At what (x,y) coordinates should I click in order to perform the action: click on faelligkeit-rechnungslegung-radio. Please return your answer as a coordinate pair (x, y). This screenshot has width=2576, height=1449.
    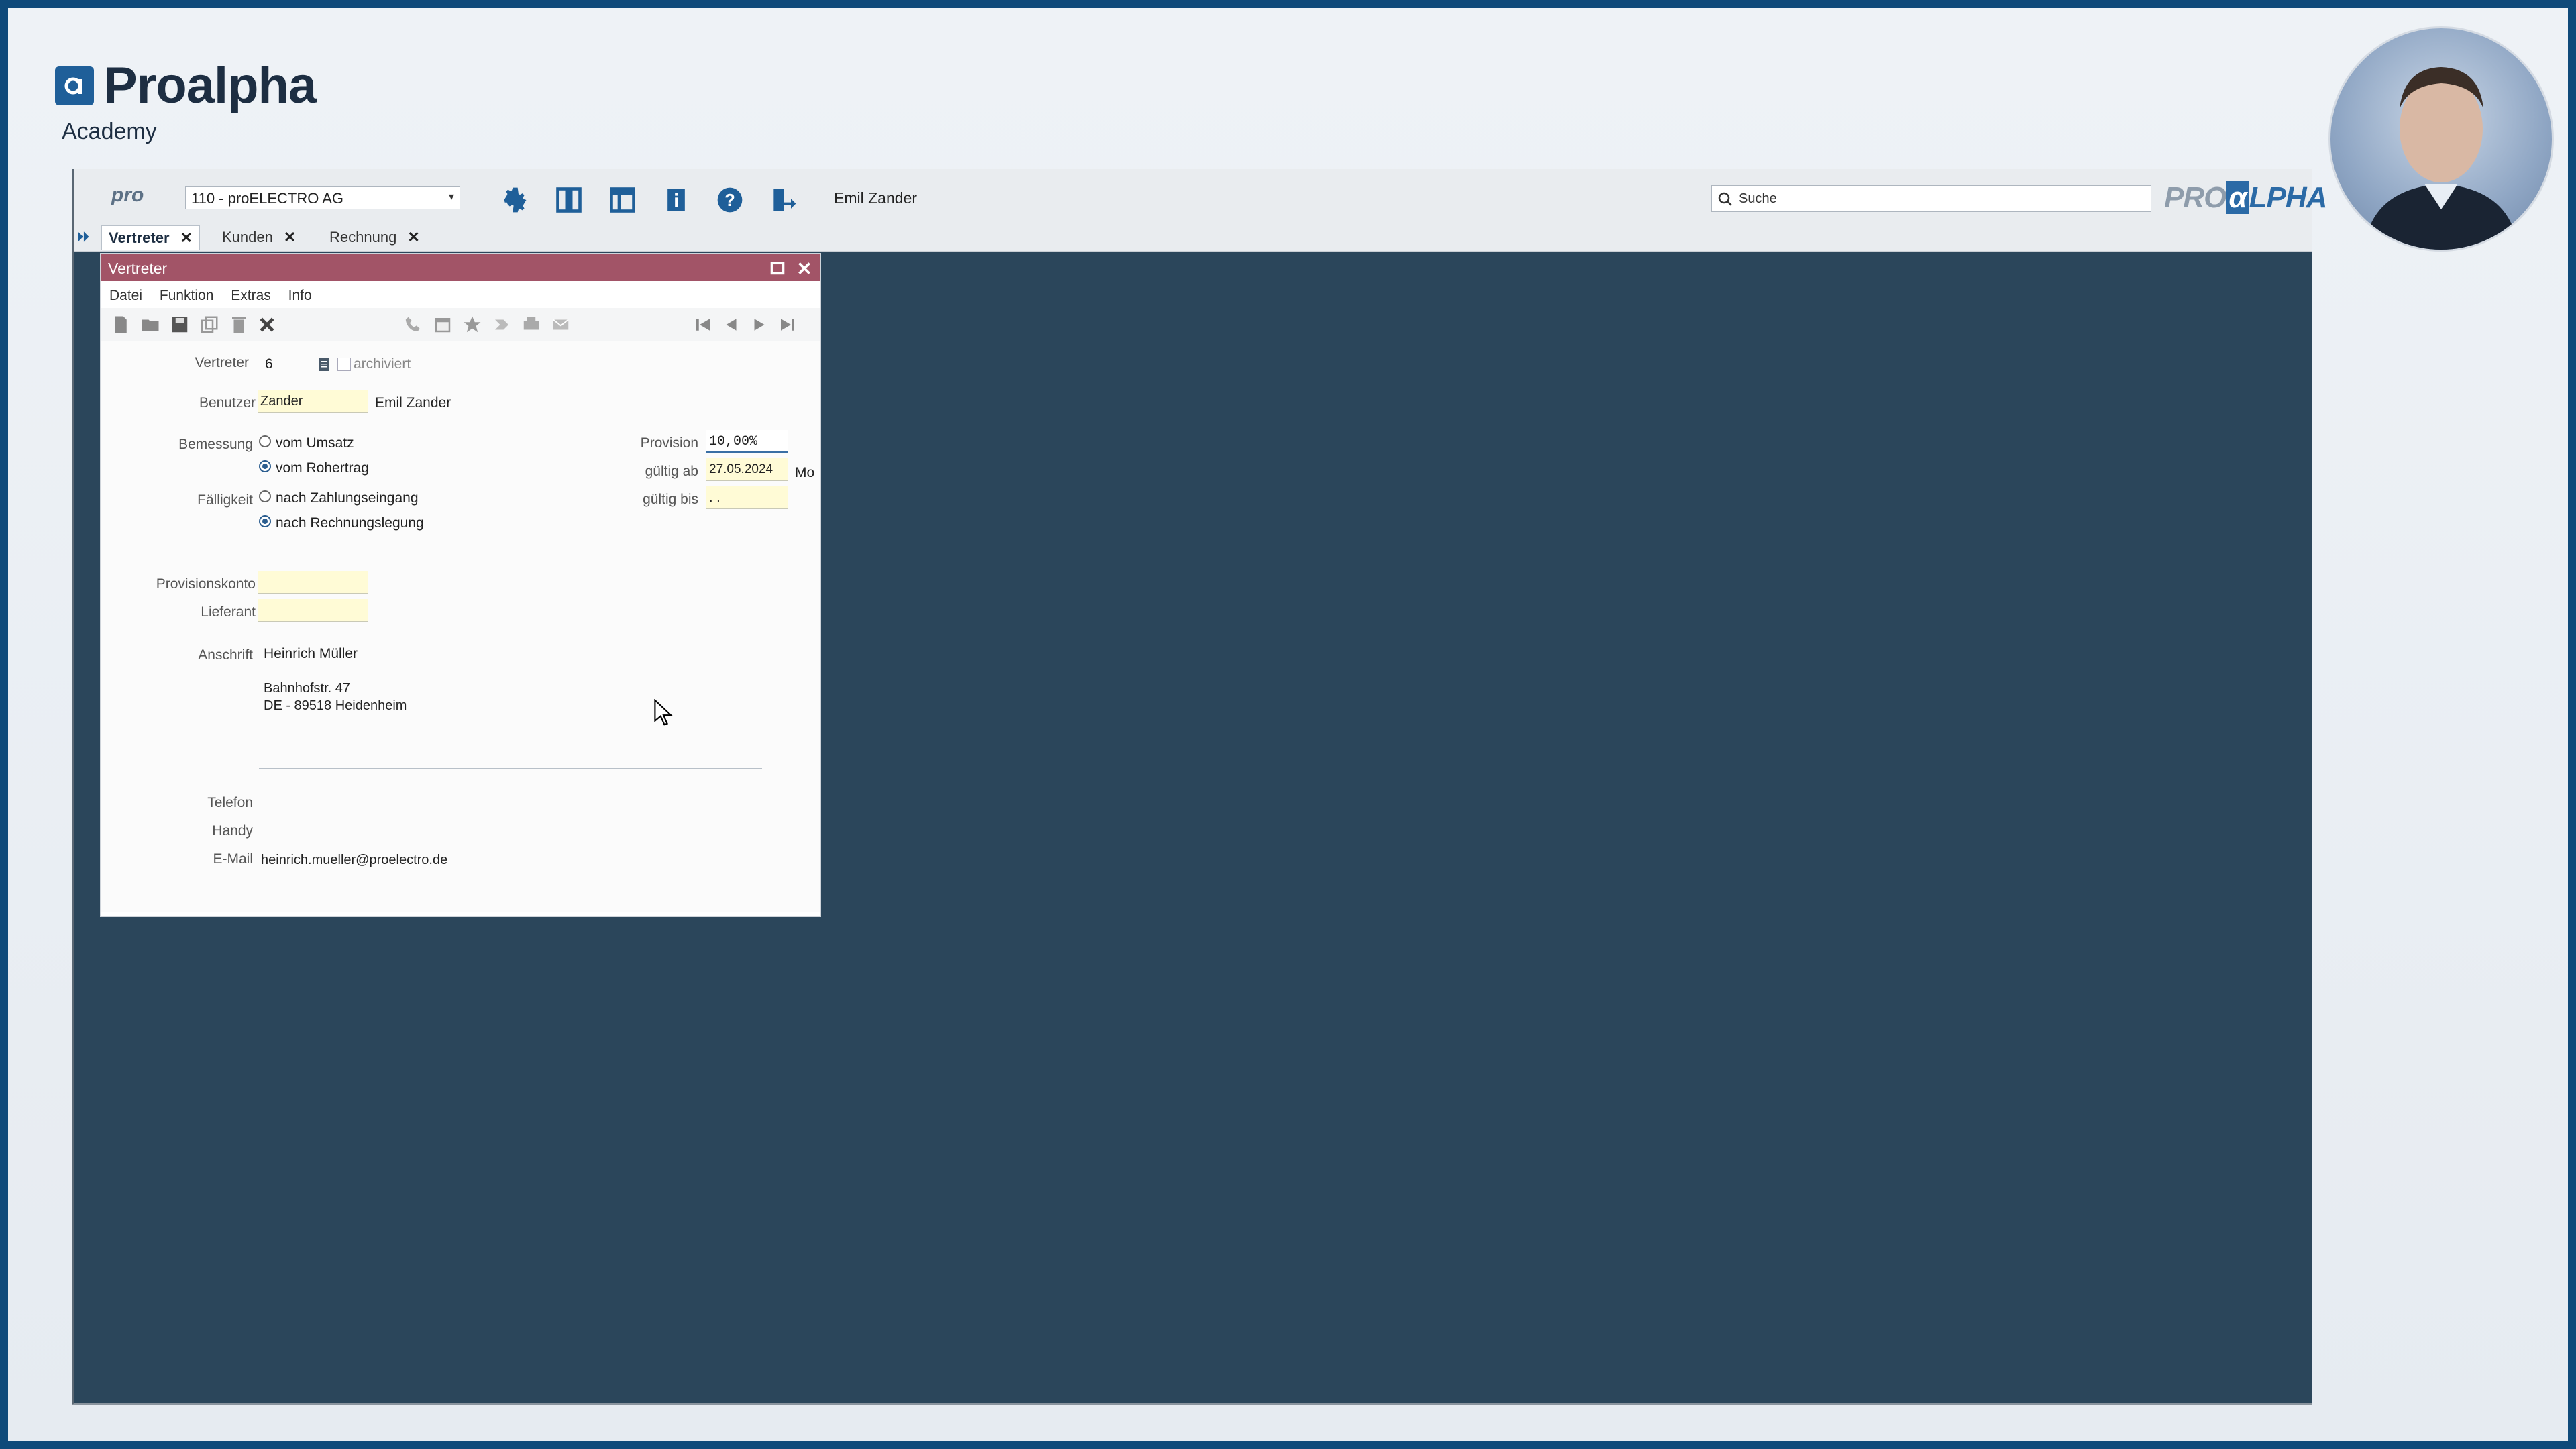
    Looking at the image, I should click on (265, 521).